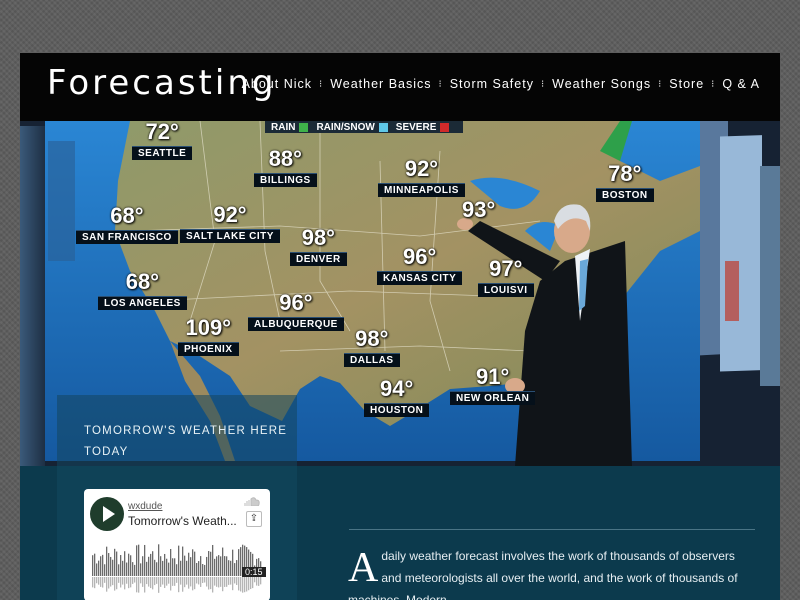  What do you see at coordinates (254, 519) in the screenshot?
I see `share-icon: ⇪` at bounding box center [254, 519].